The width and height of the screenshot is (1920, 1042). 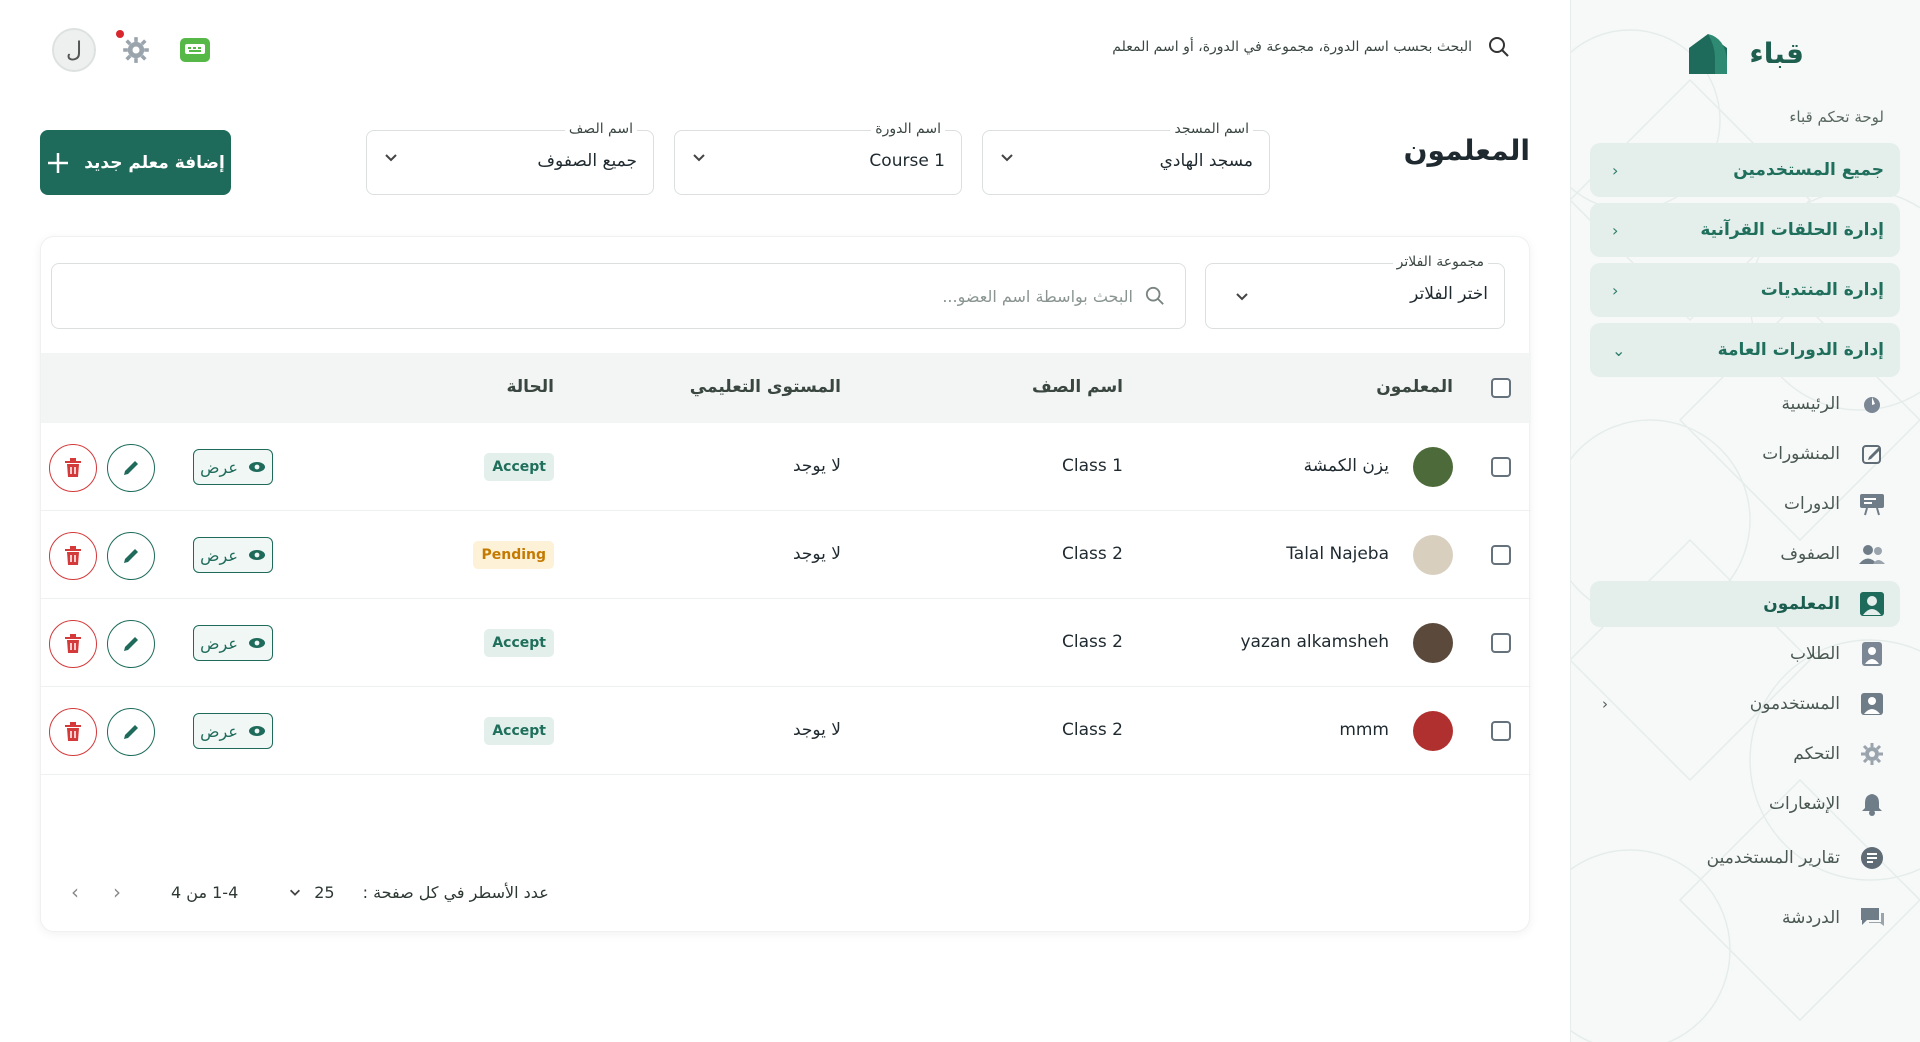 What do you see at coordinates (1154, 295) in the screenshot?
I see `search-icon` at bounding box center [1154, 295].